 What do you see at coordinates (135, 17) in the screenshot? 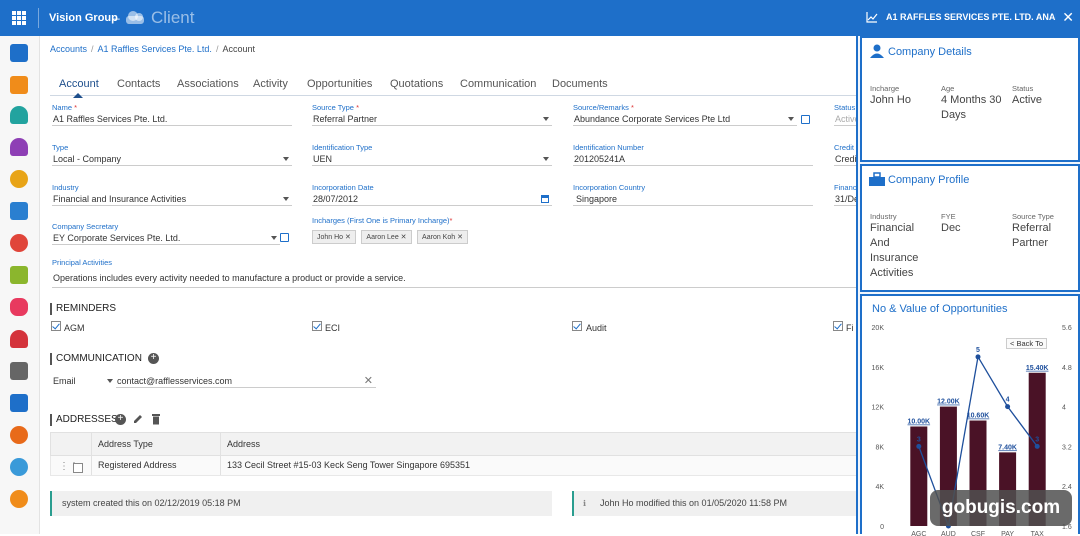
I see `cloud-icon` at bounding box center [135, 17].